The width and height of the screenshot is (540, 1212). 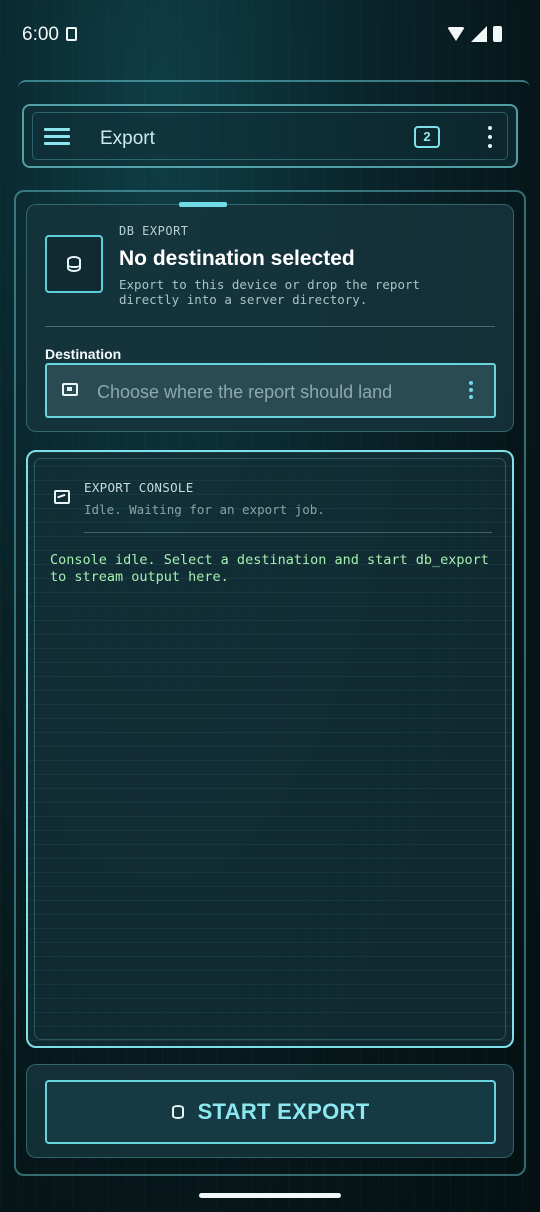 What do you see at coordinates (139, 487) in the screenshot?
I see `console-title: EXPORT CONSOLE` at bounding box center [139, 487].